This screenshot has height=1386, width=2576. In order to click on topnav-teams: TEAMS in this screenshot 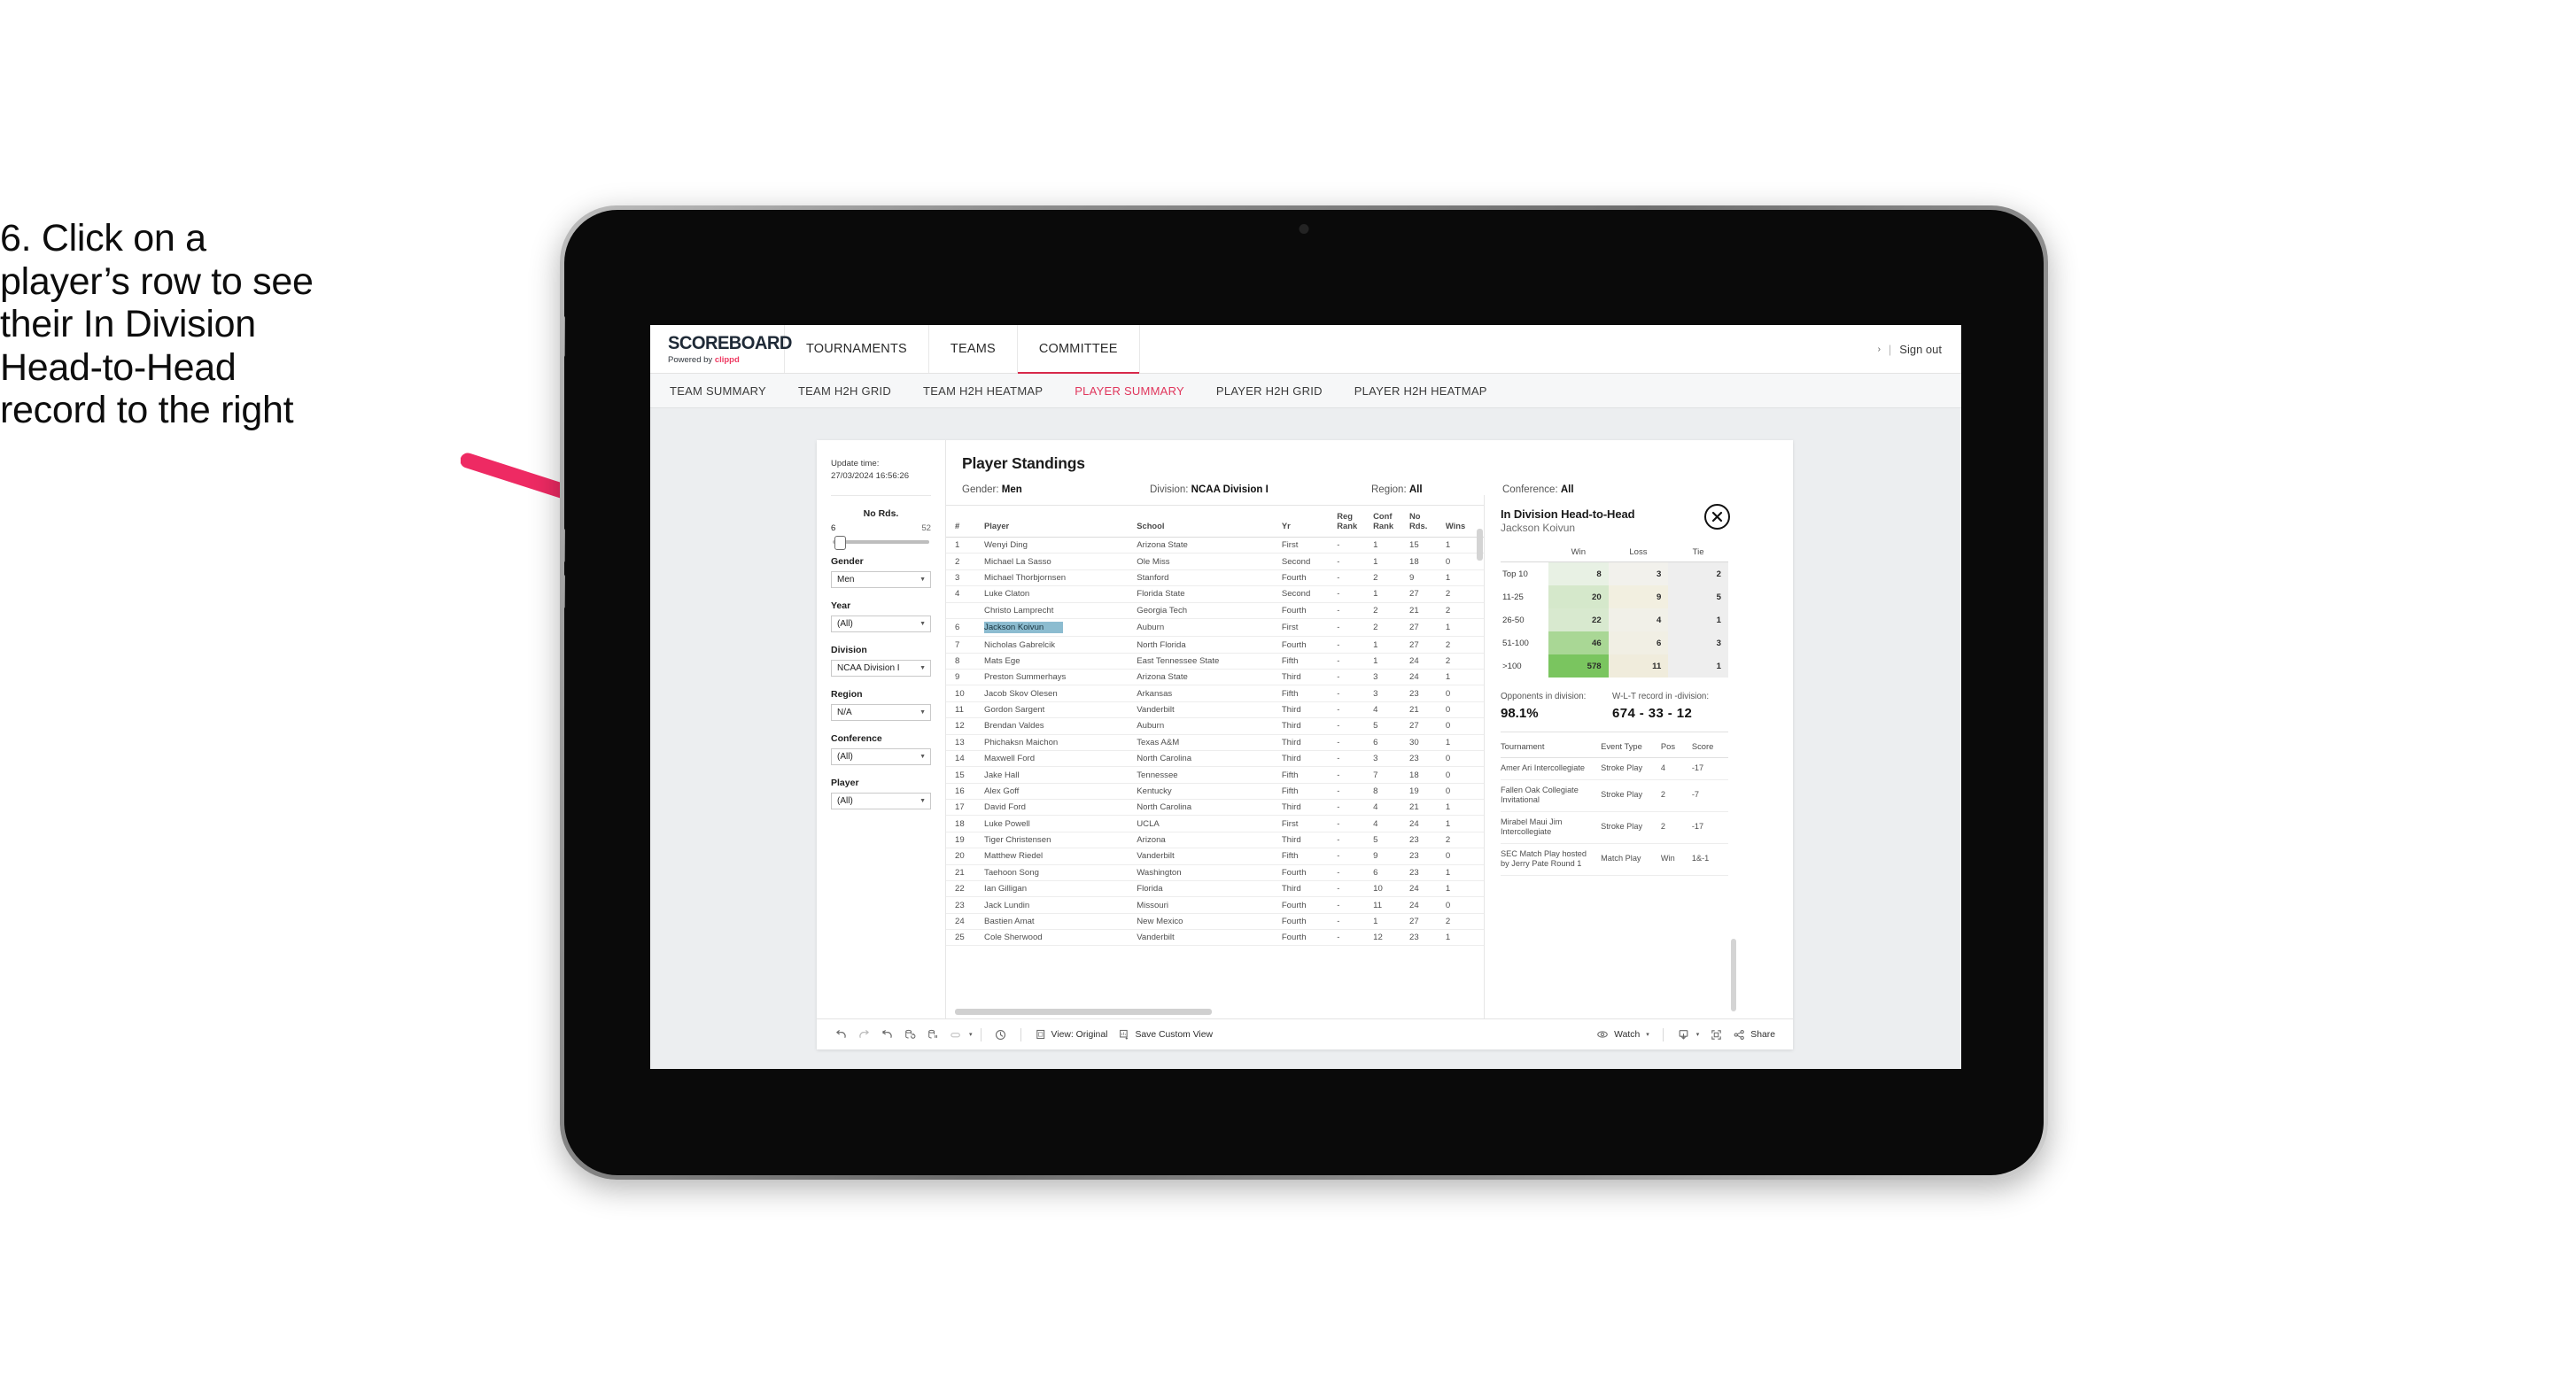, I will do `click(973, 349)`.